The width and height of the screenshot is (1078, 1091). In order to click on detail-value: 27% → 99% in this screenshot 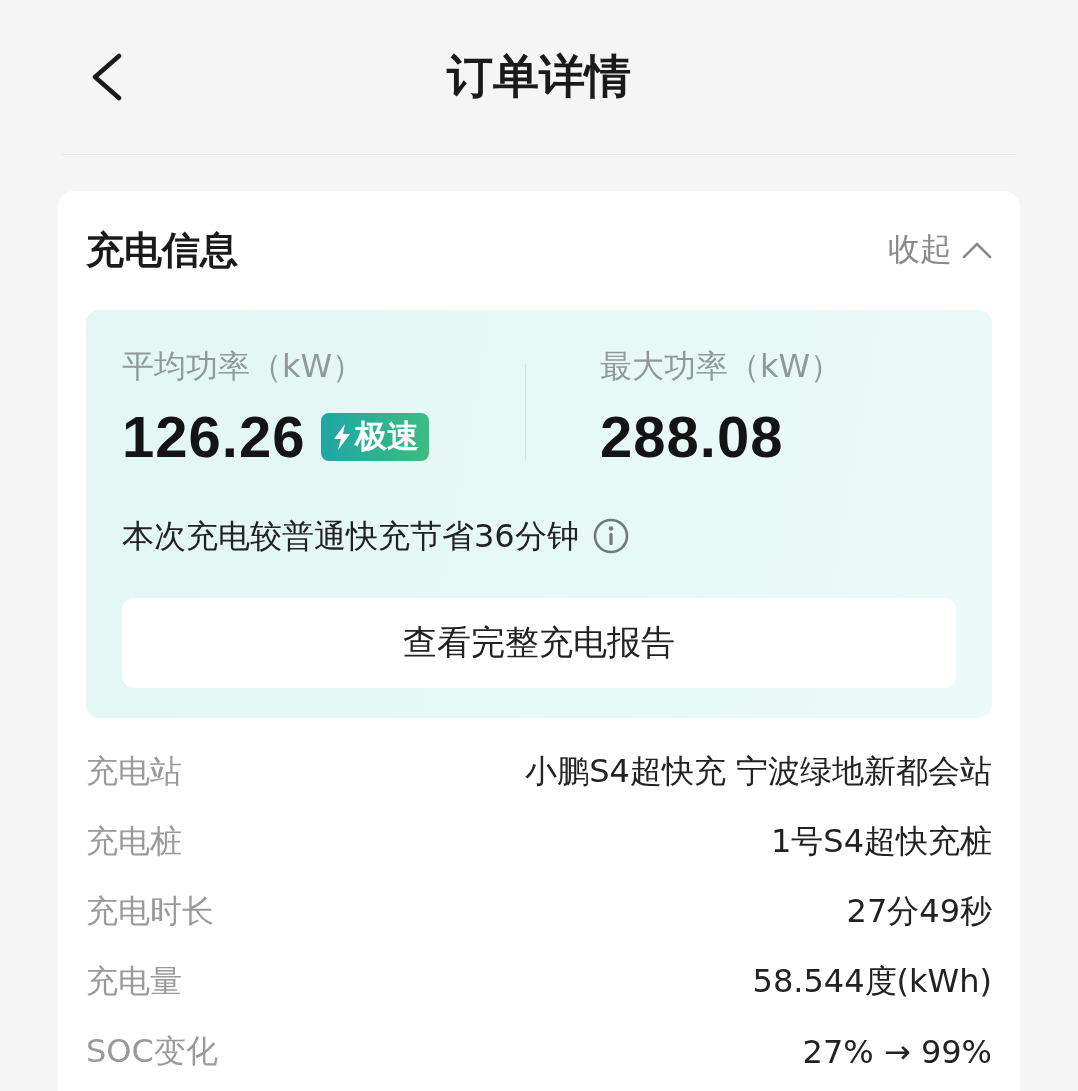, I will do `click(897, 1052)`.